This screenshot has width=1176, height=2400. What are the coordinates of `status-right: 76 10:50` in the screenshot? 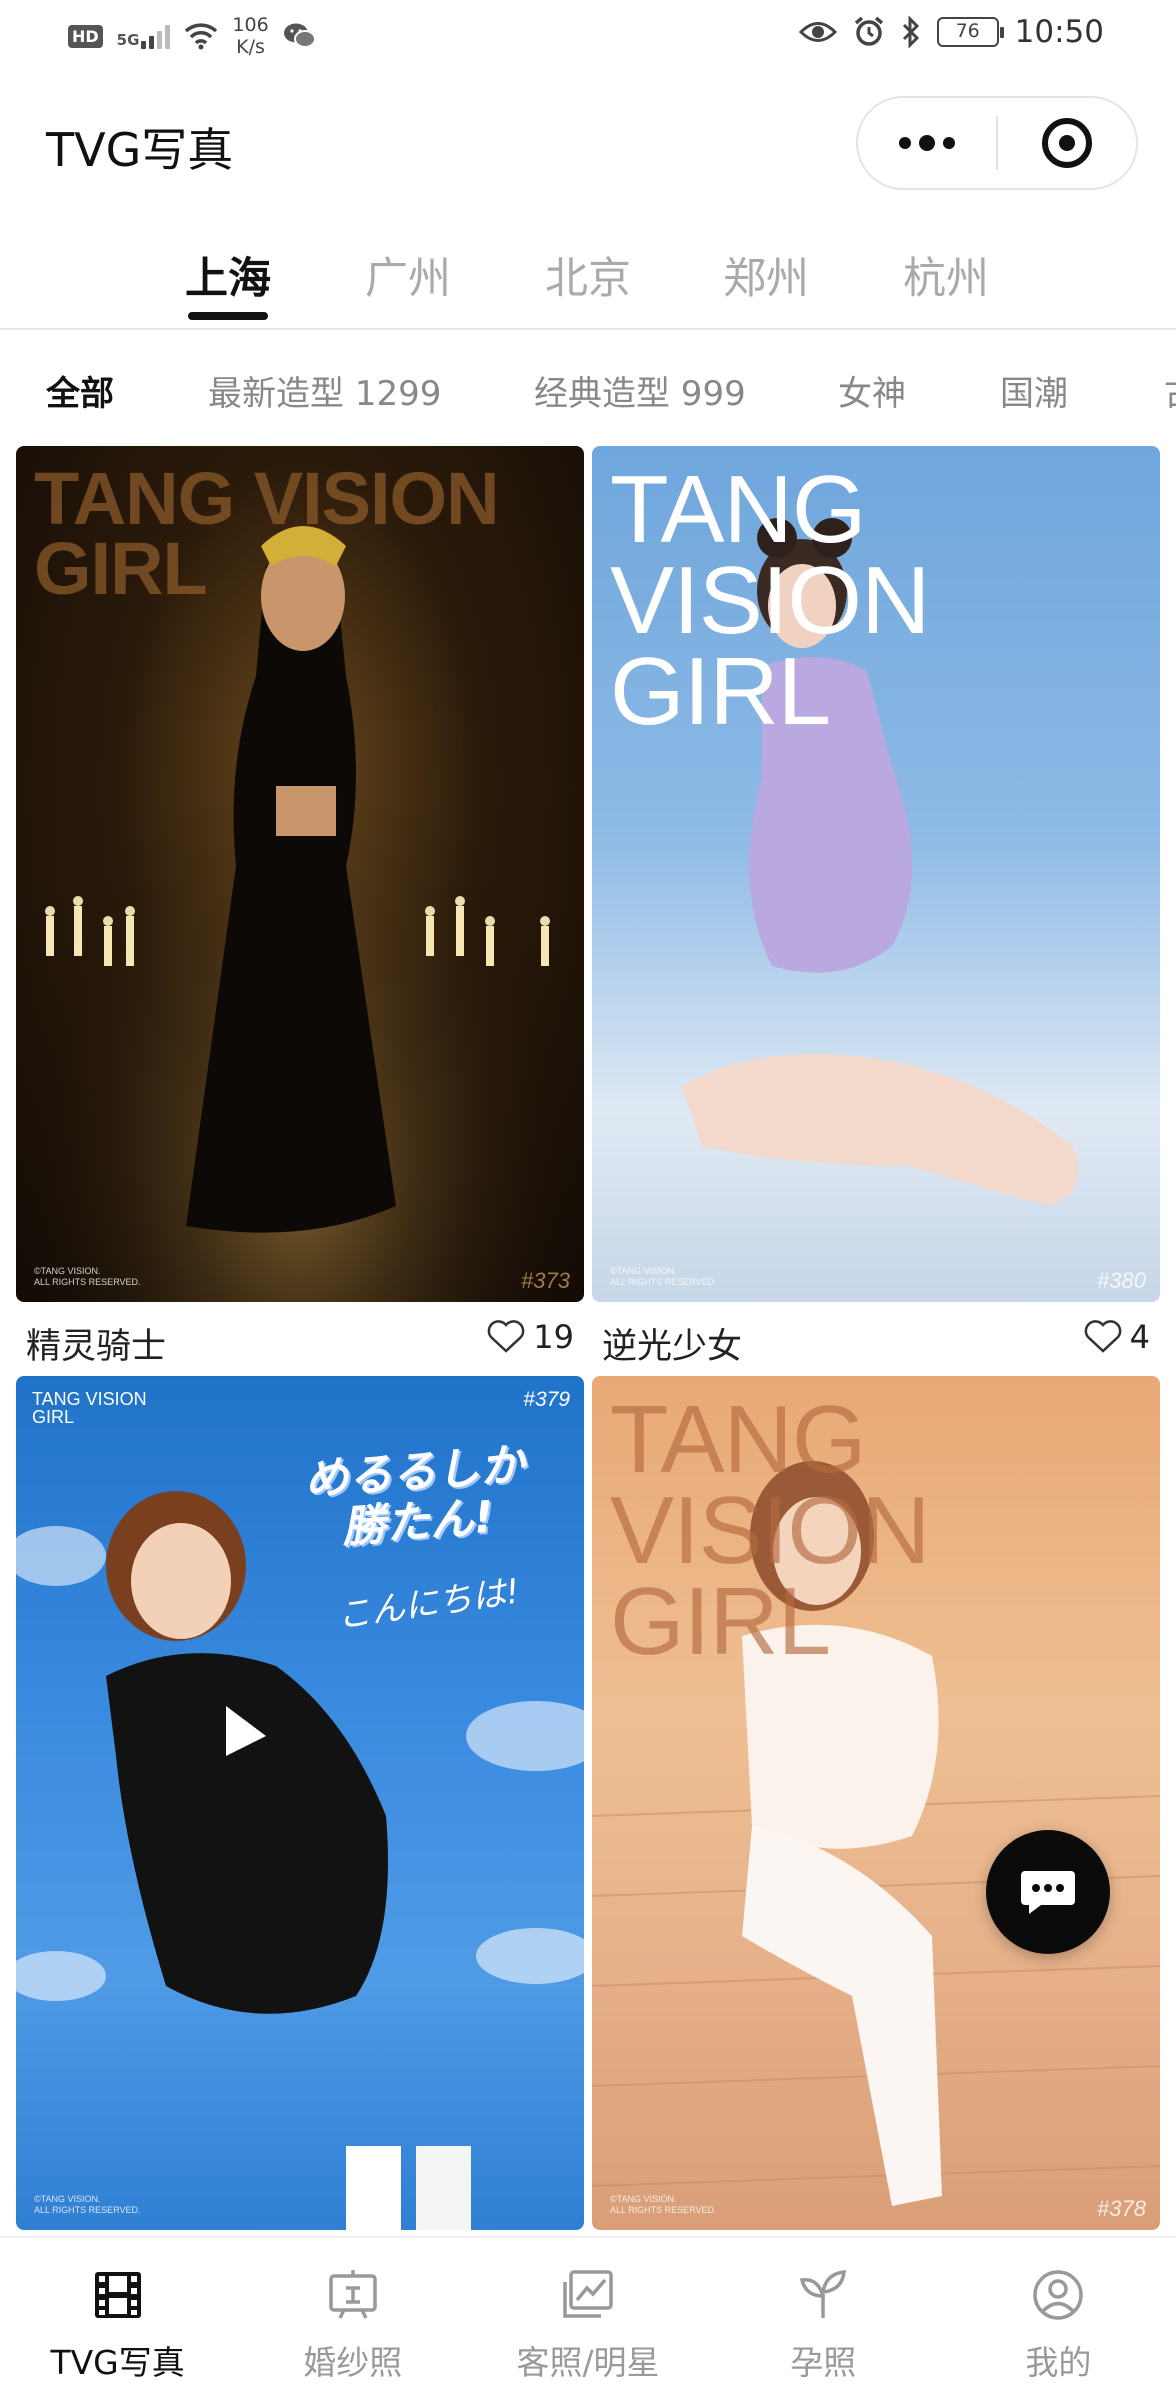 It's located at (951, 32).